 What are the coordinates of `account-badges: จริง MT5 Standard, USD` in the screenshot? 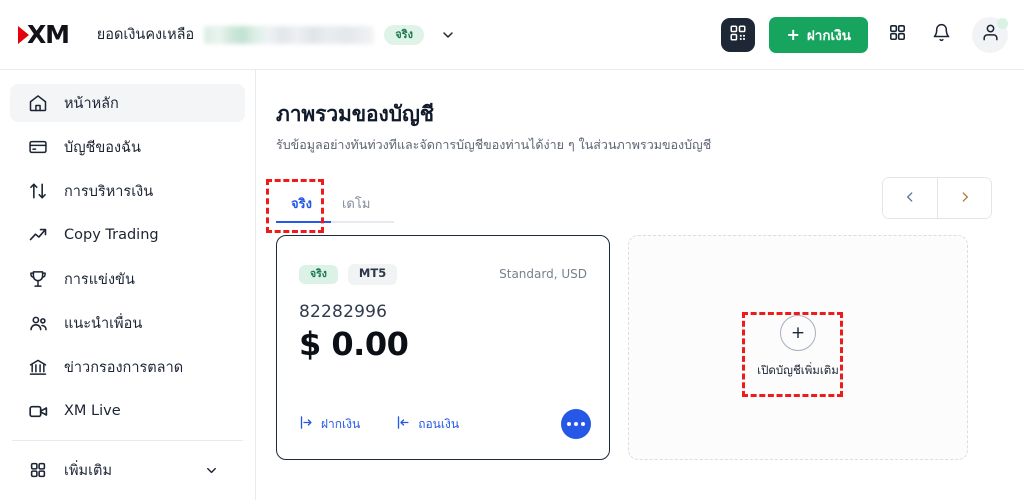 It's located at (443, 274).